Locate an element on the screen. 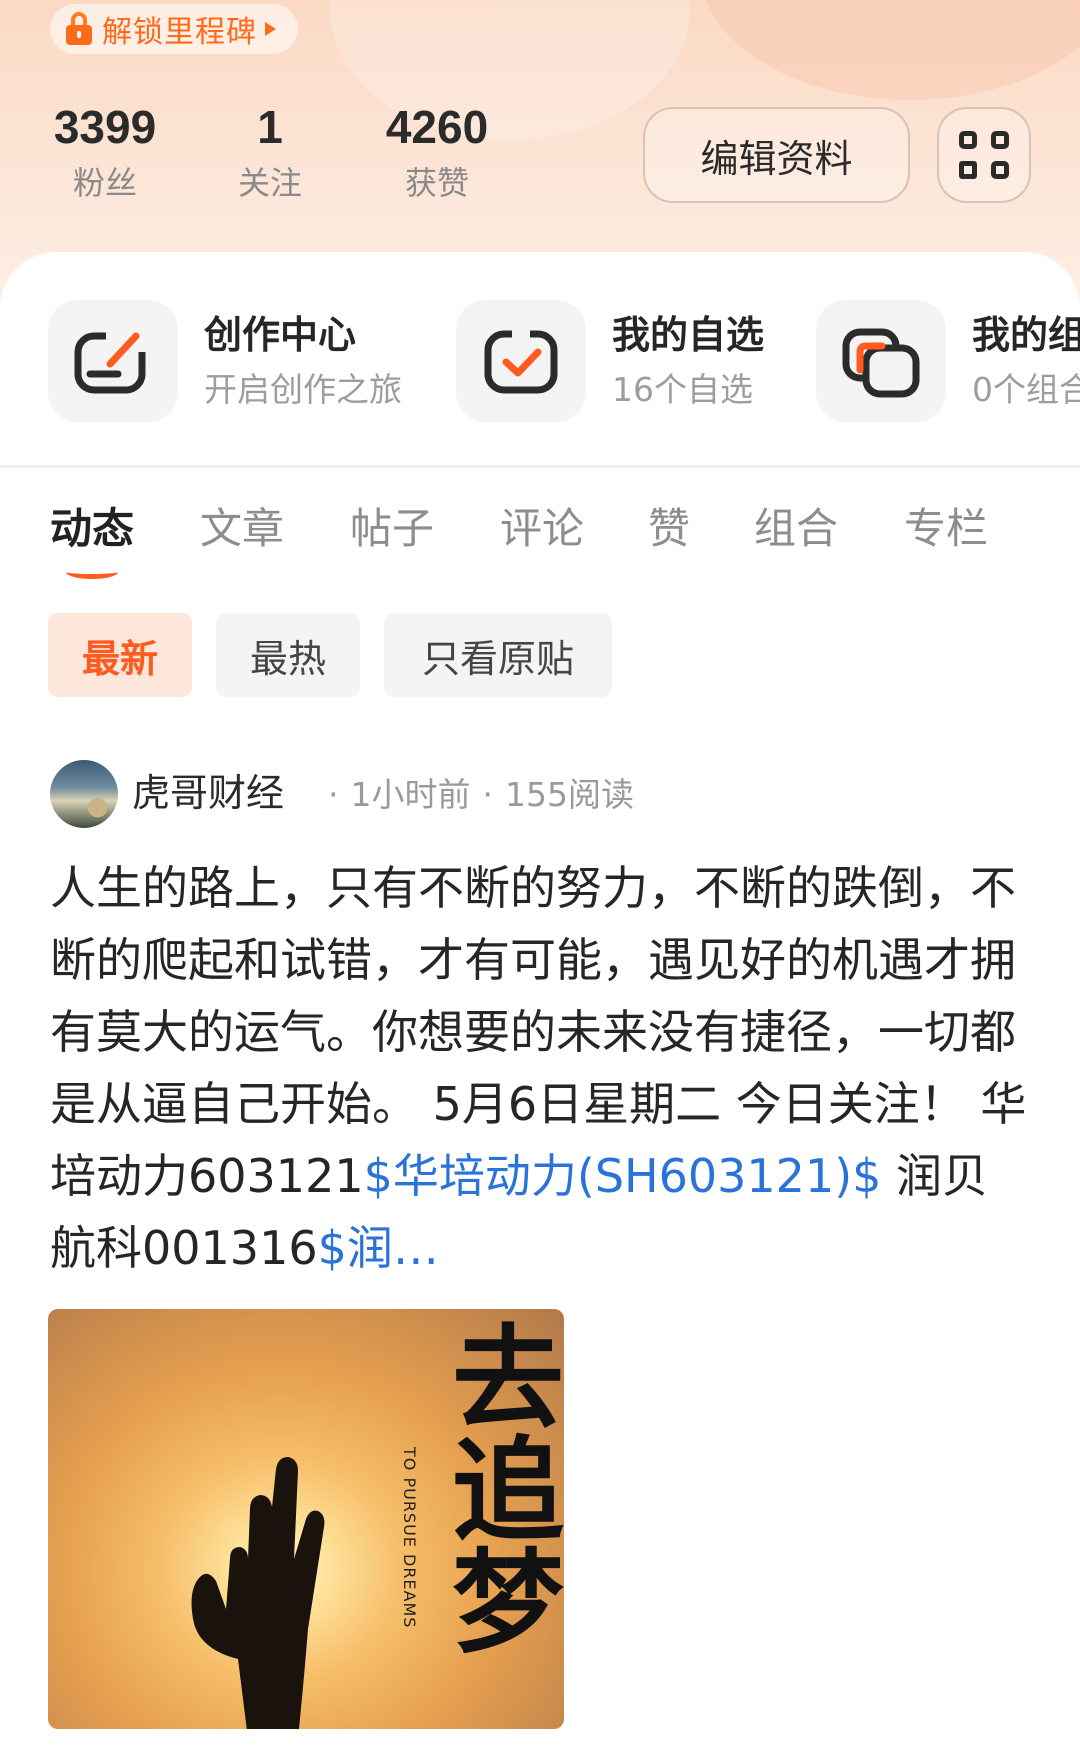 The height and width of the screenshot is (1763, 1080). milestone-label: 解锁里程碑 is located at coordinates (179, 32).